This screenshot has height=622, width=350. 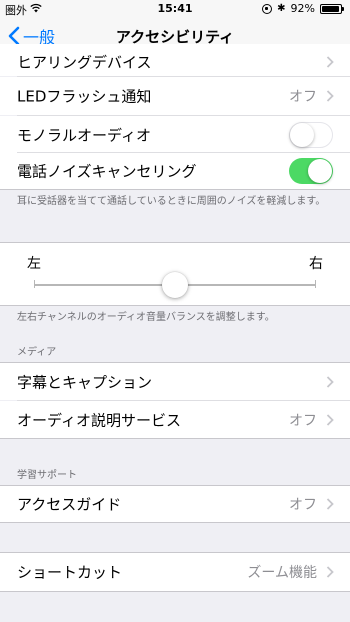 I want to click on noise-cancellation-footnote: 耳に受話器を当てて通話しているときに周囲のノイズを軽減します。, so click(x=171, y=201).